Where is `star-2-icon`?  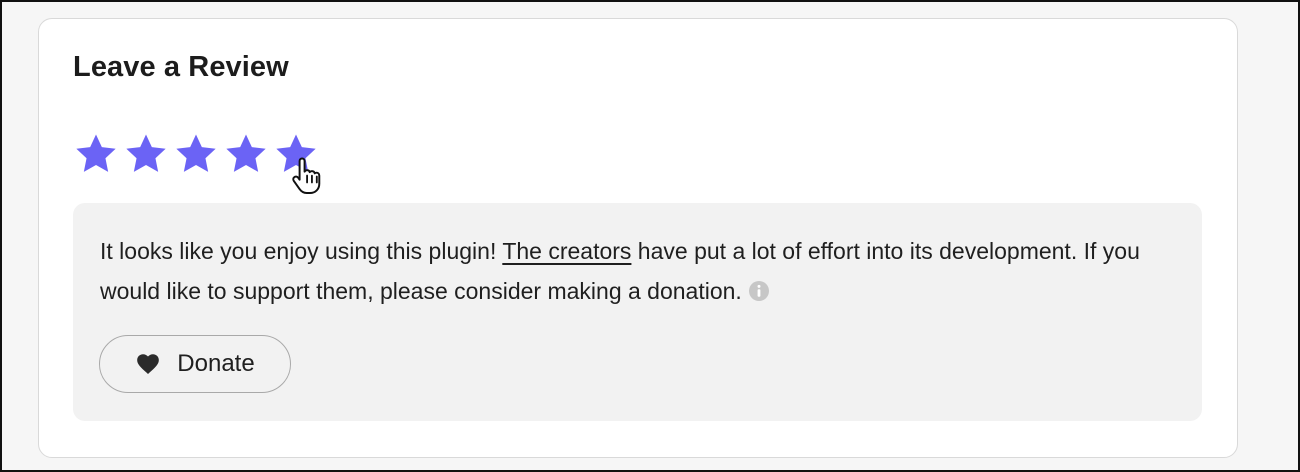 star-2-icon is located at coordinates (146, 154).